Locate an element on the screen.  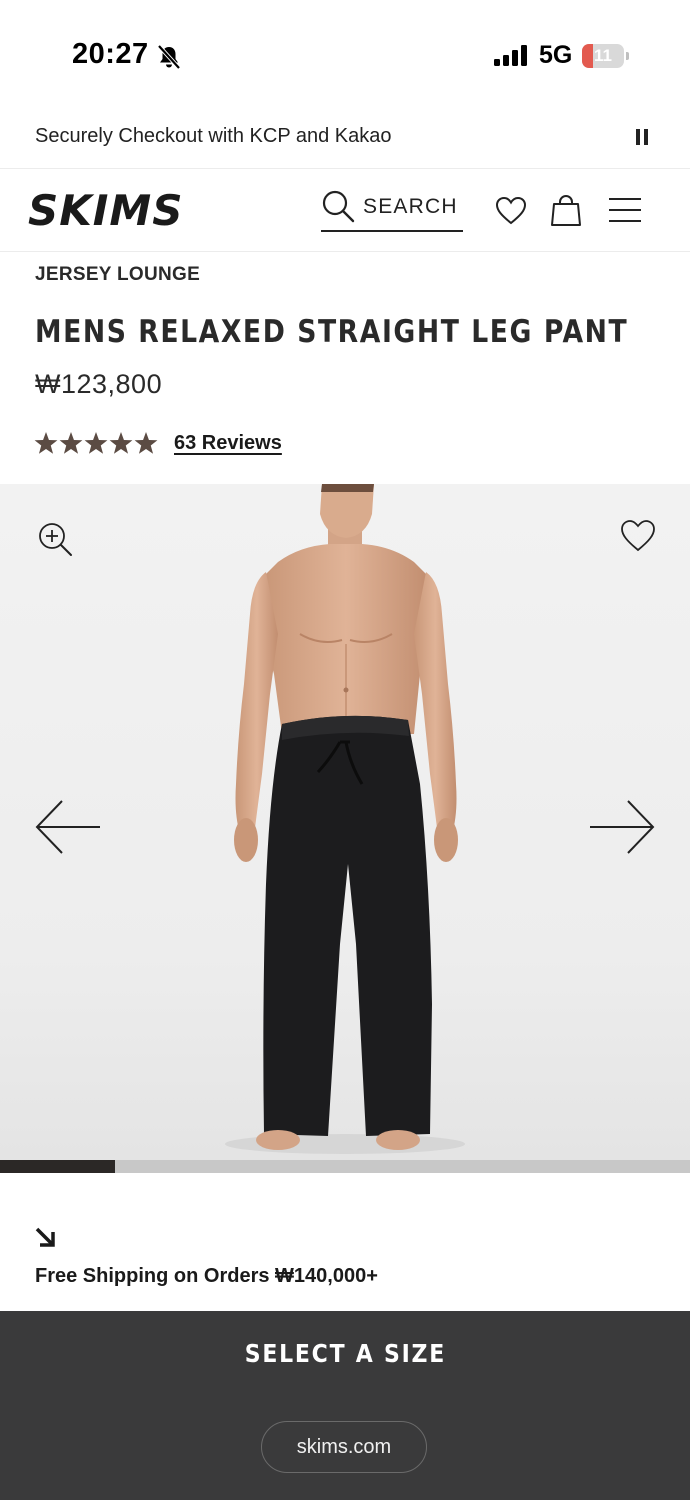
select-size-button: SELECT A SIZE is located at coordinates (345, 1353).